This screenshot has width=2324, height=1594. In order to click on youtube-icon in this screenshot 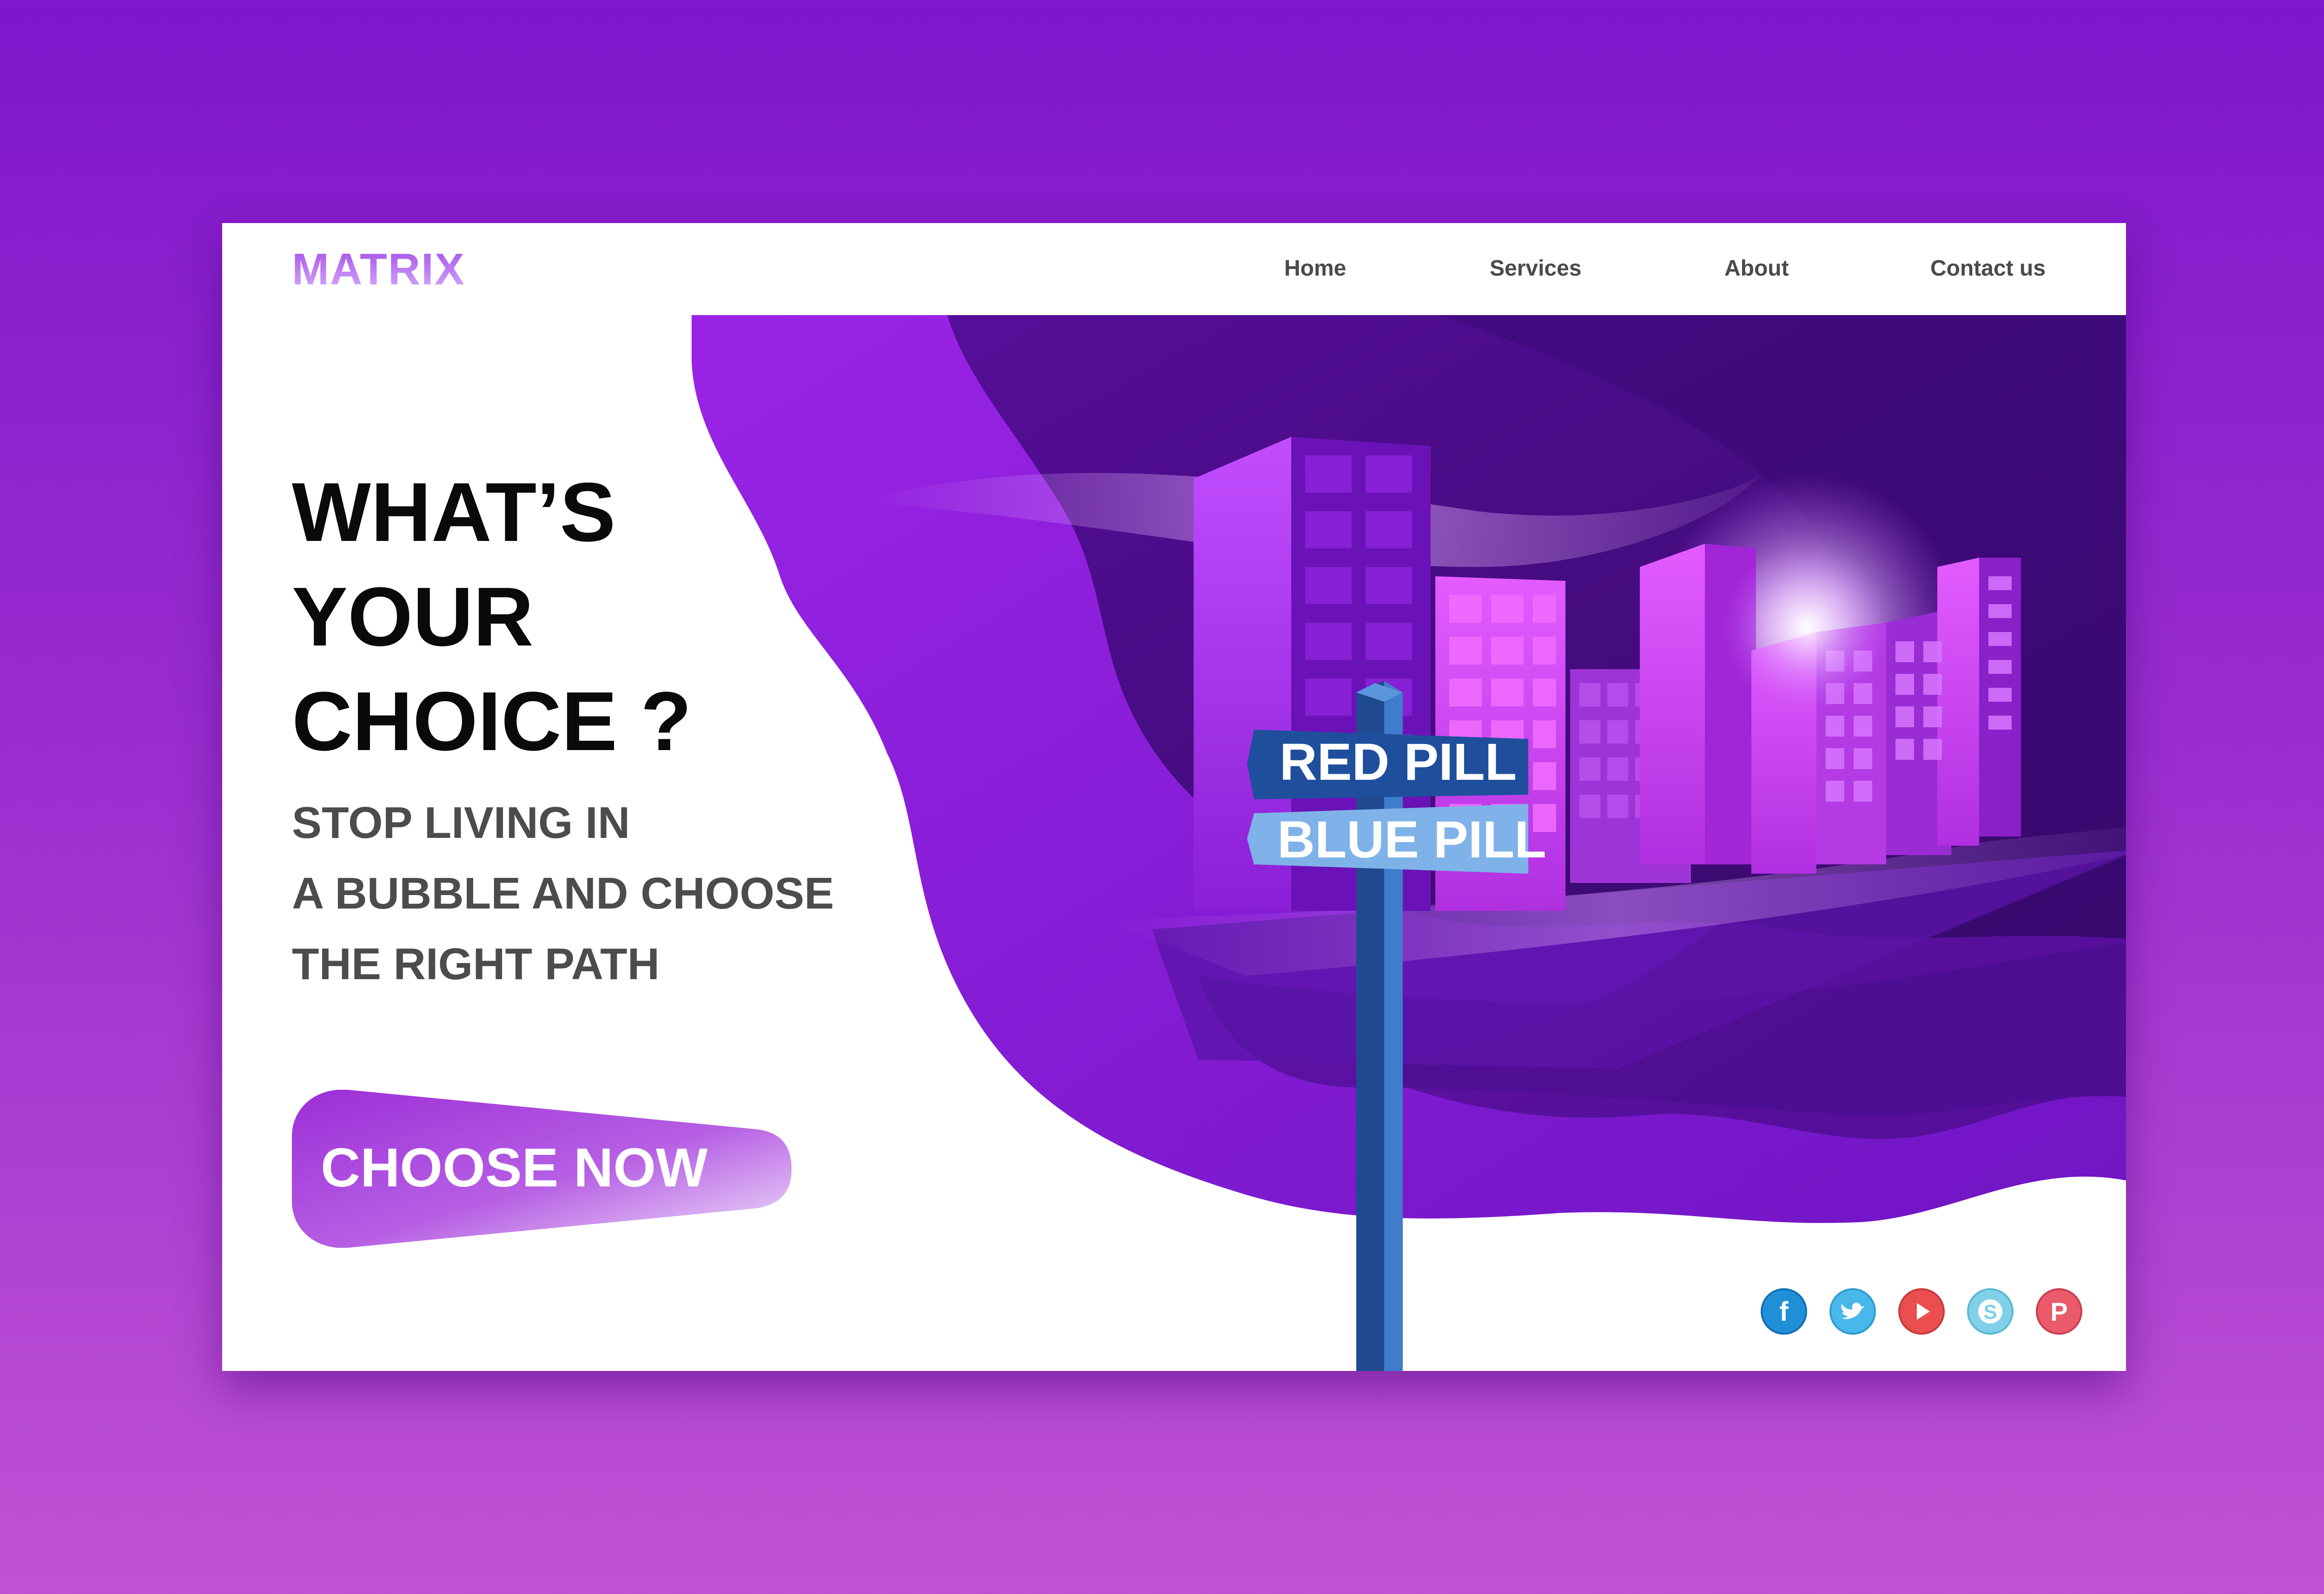, I will do `click(1921, 1312)`.